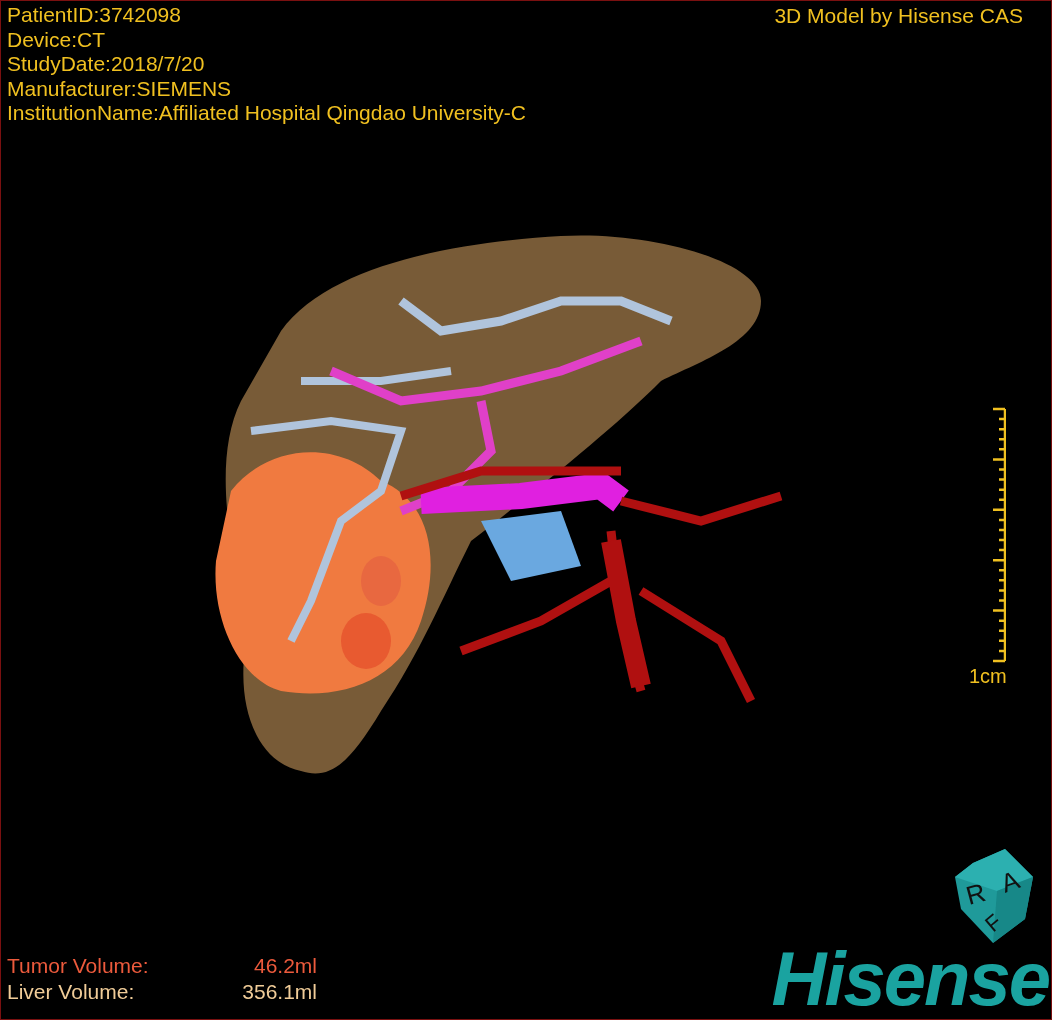  Describe the element at coordinates (266, 113) in the screenshot. I see `study-info-text: InstitutionName:Affiliated Hospital Qingdao University-C` at that location.